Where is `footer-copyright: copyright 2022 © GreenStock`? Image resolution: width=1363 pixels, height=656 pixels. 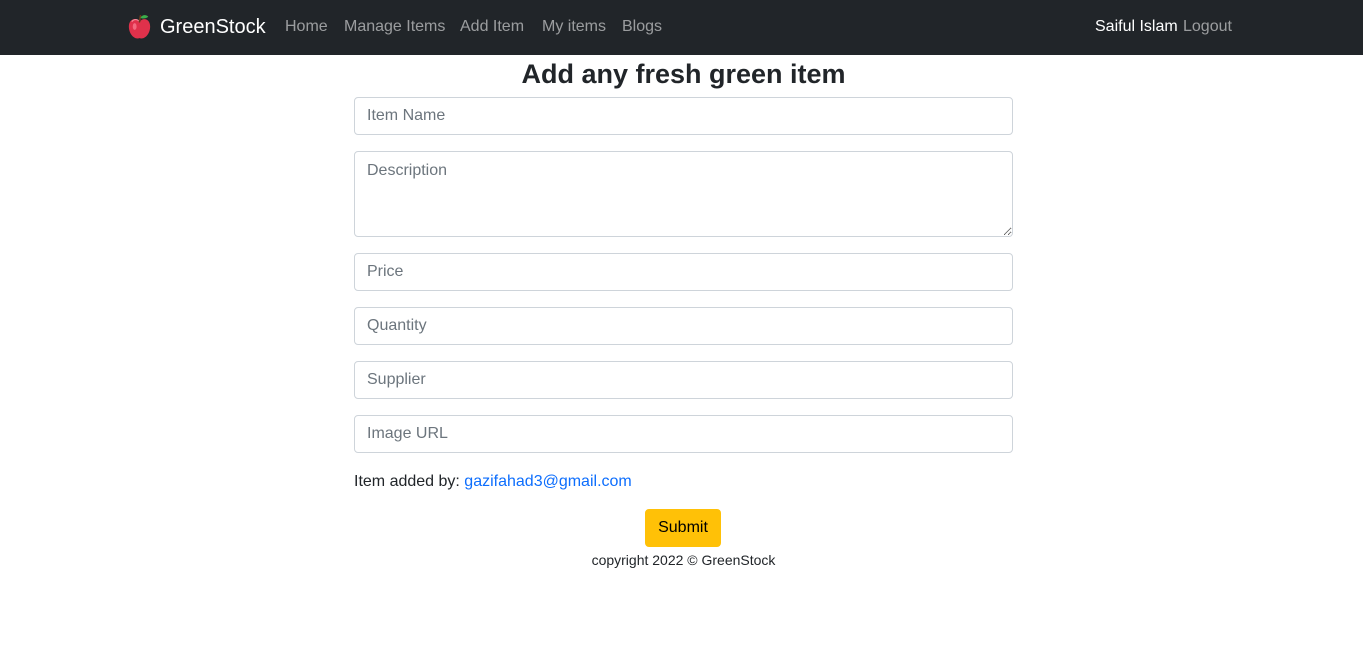
footer-copyright: copyright 2022 © GreenStock is located at coordinates (683, 560).